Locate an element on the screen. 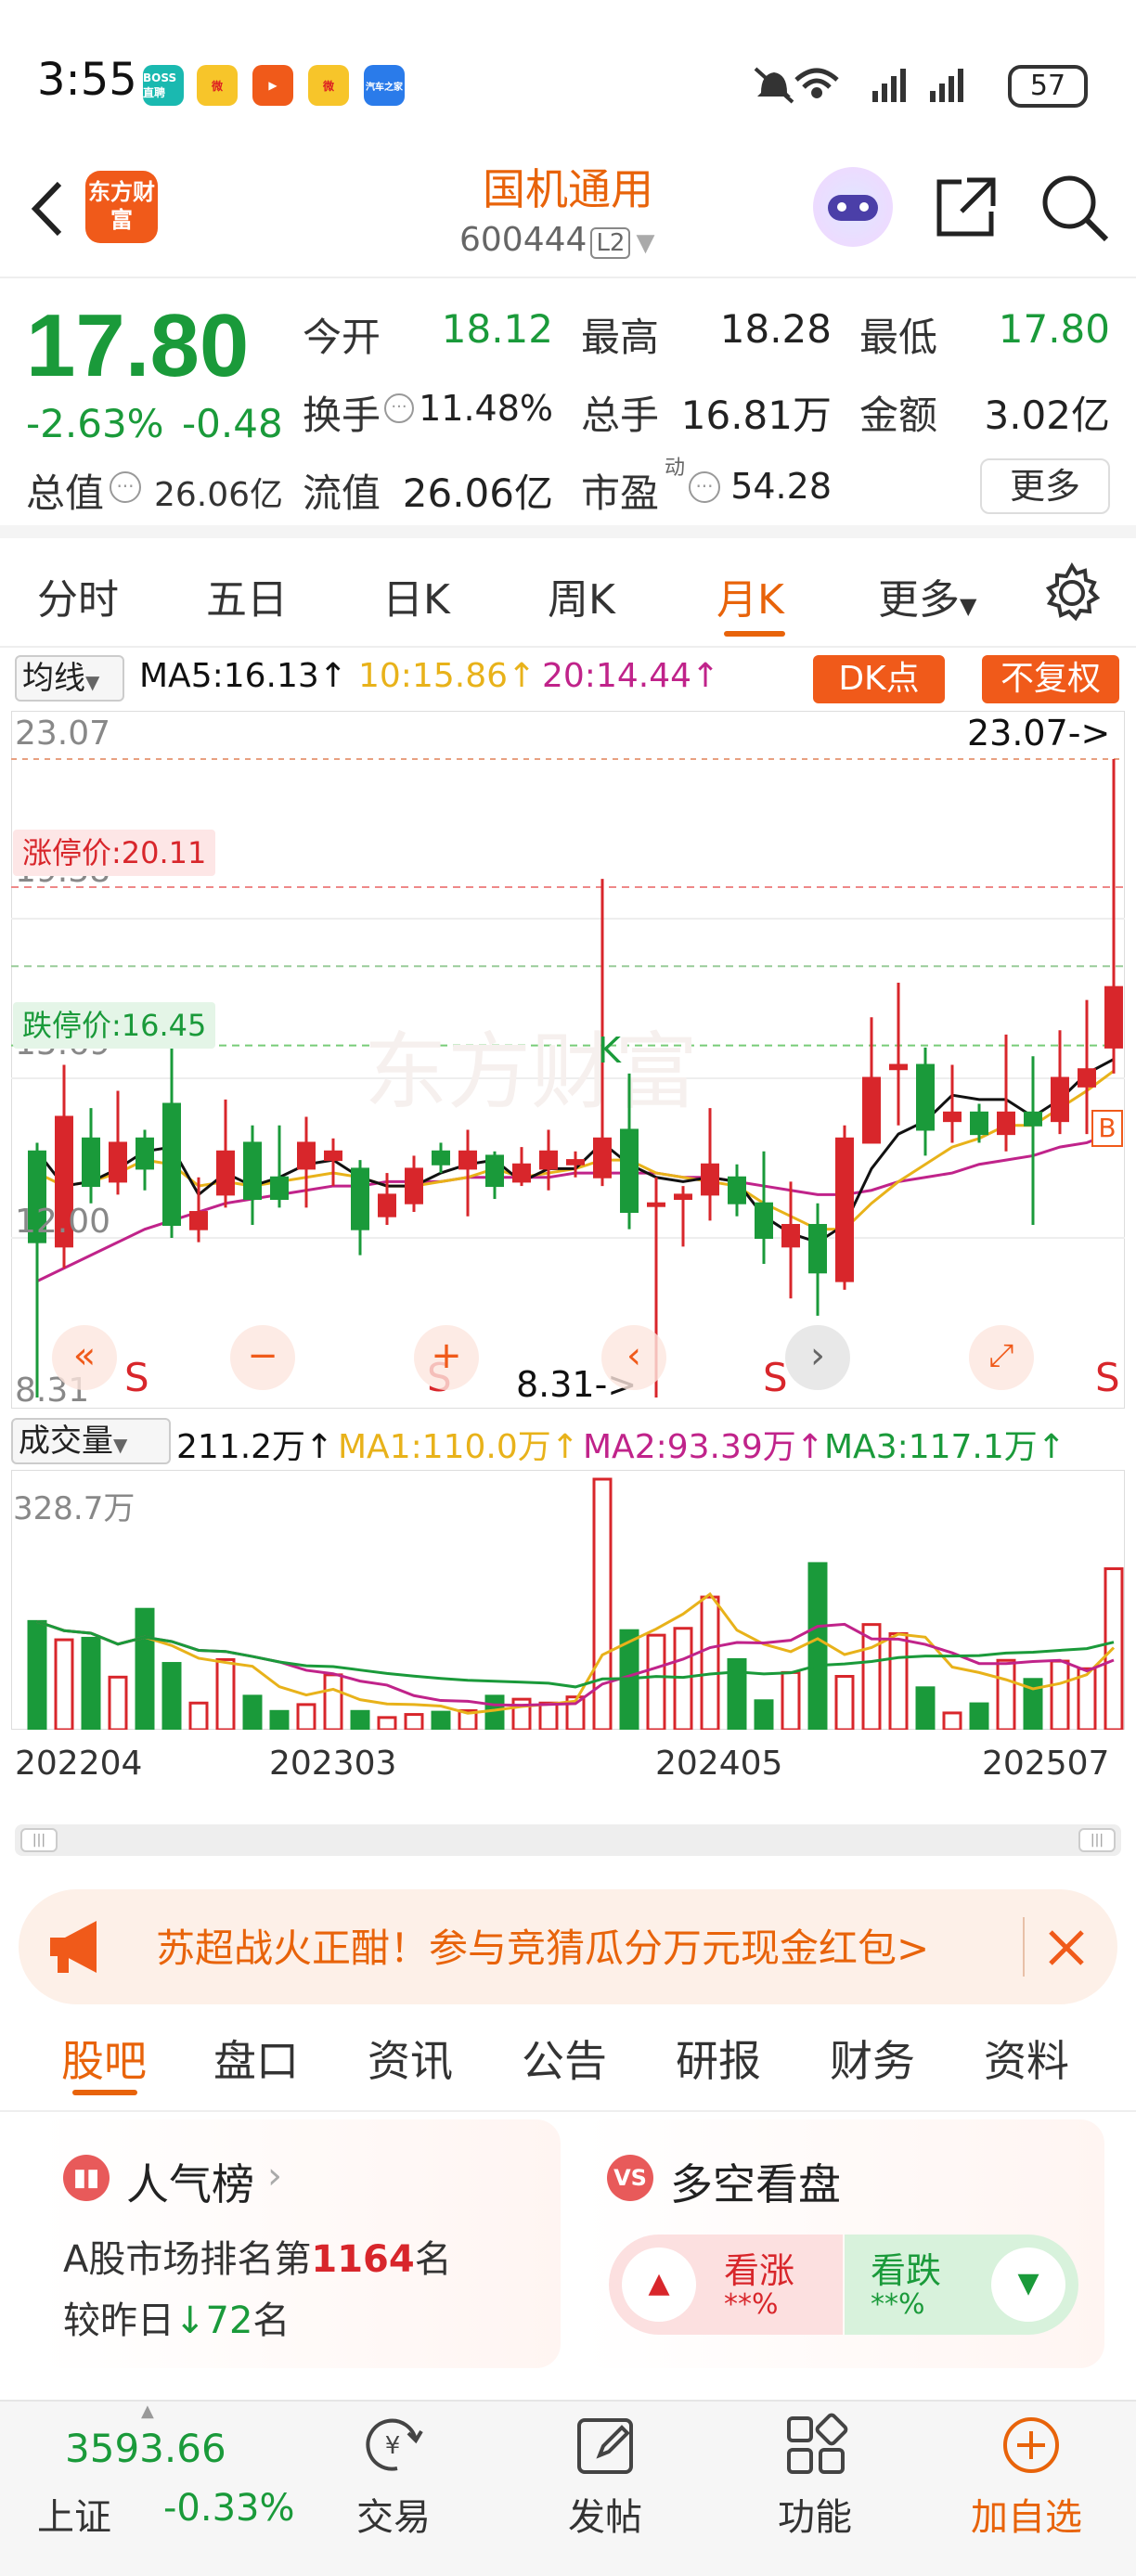 This screenshot has width=1136, height=2576. scrollbar-left-handle: ||| is located at coordinates (39, 1840).